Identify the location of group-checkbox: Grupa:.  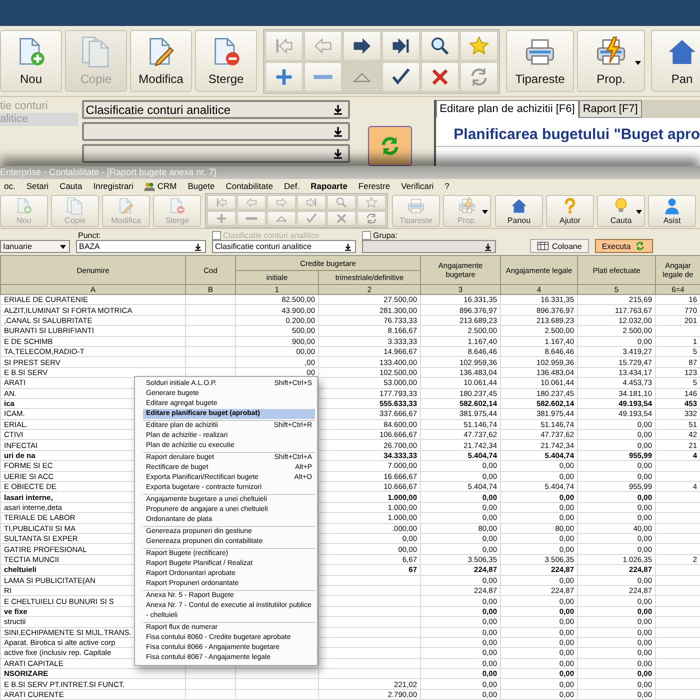
(429, 235).